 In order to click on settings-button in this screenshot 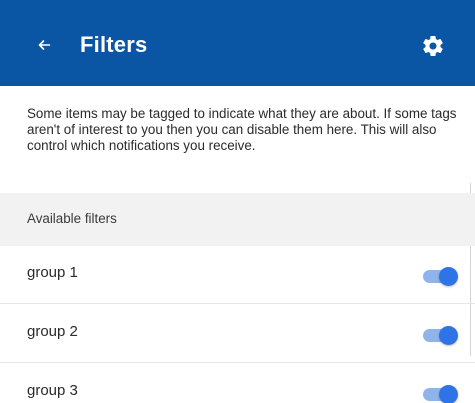, I will do `click(433, 46)`.